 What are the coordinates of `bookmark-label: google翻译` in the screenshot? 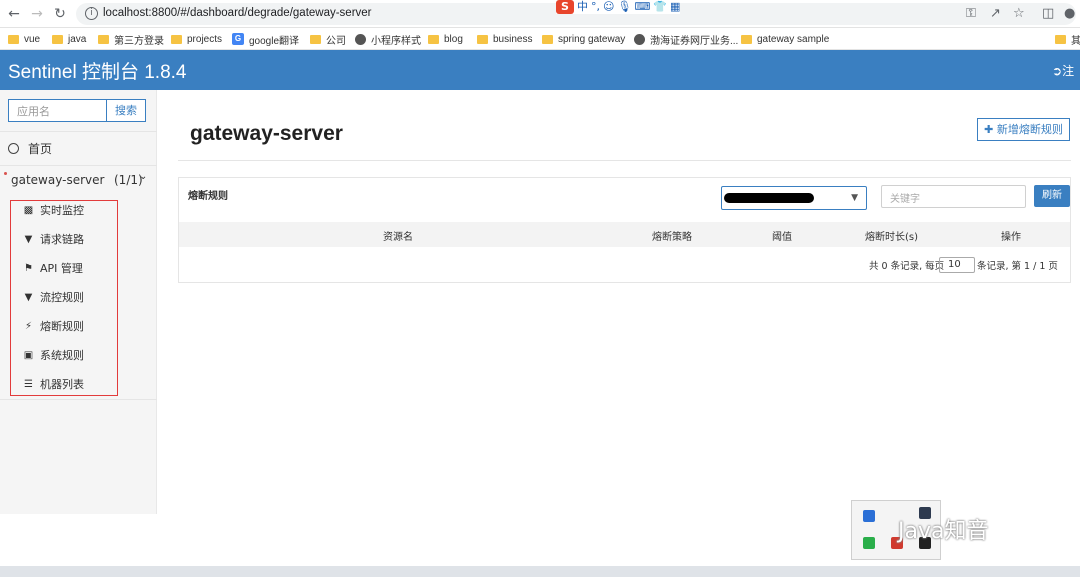 It's located at (274, 41).